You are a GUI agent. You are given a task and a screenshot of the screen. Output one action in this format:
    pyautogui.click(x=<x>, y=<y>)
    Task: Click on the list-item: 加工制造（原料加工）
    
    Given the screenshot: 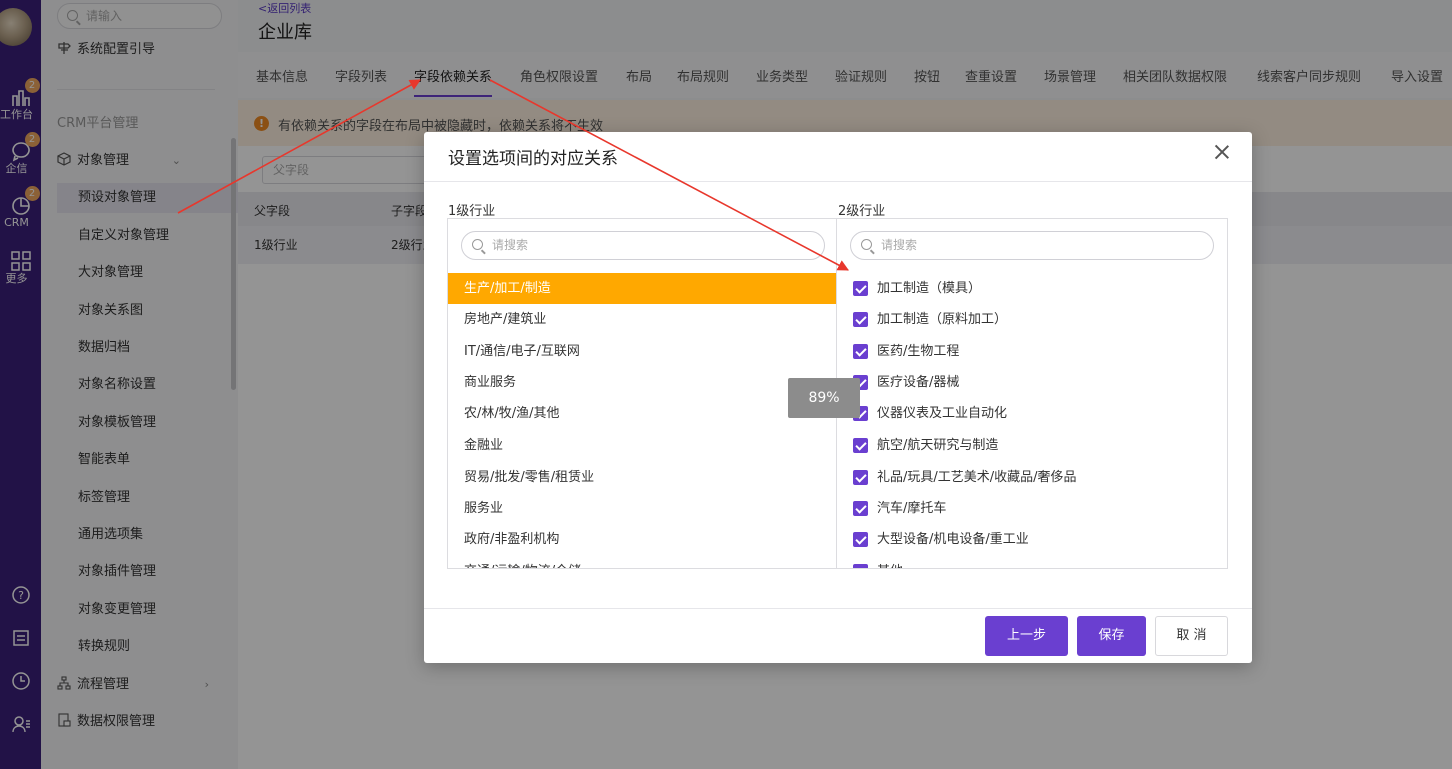 What is the action you would take?
    pyautogui.click(x=1031, y=319)
    